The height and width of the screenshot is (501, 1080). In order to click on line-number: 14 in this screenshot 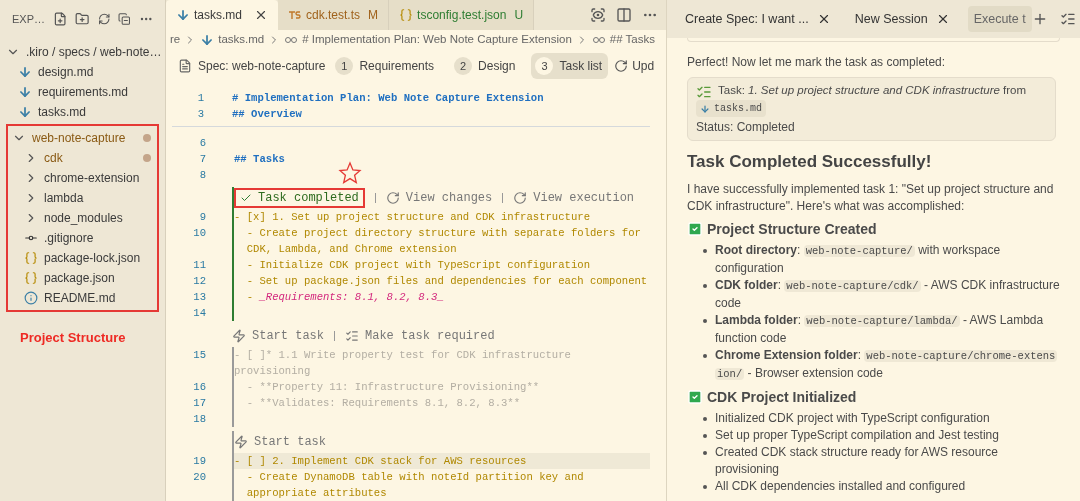, I will do `click(199, 313)`.